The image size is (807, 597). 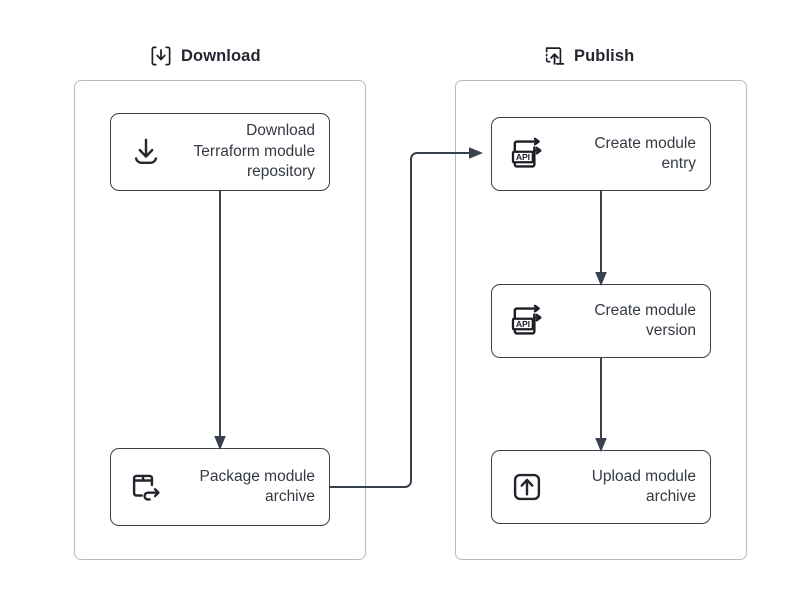 I want to click on node-download-repo: Download Terraform module repository, so click(x=220, y=152).